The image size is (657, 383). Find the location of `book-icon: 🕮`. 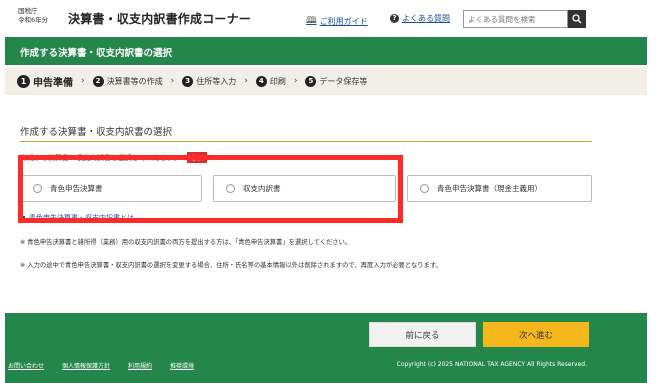

book-icon: 🕮 is located at coordinates (311, 21).